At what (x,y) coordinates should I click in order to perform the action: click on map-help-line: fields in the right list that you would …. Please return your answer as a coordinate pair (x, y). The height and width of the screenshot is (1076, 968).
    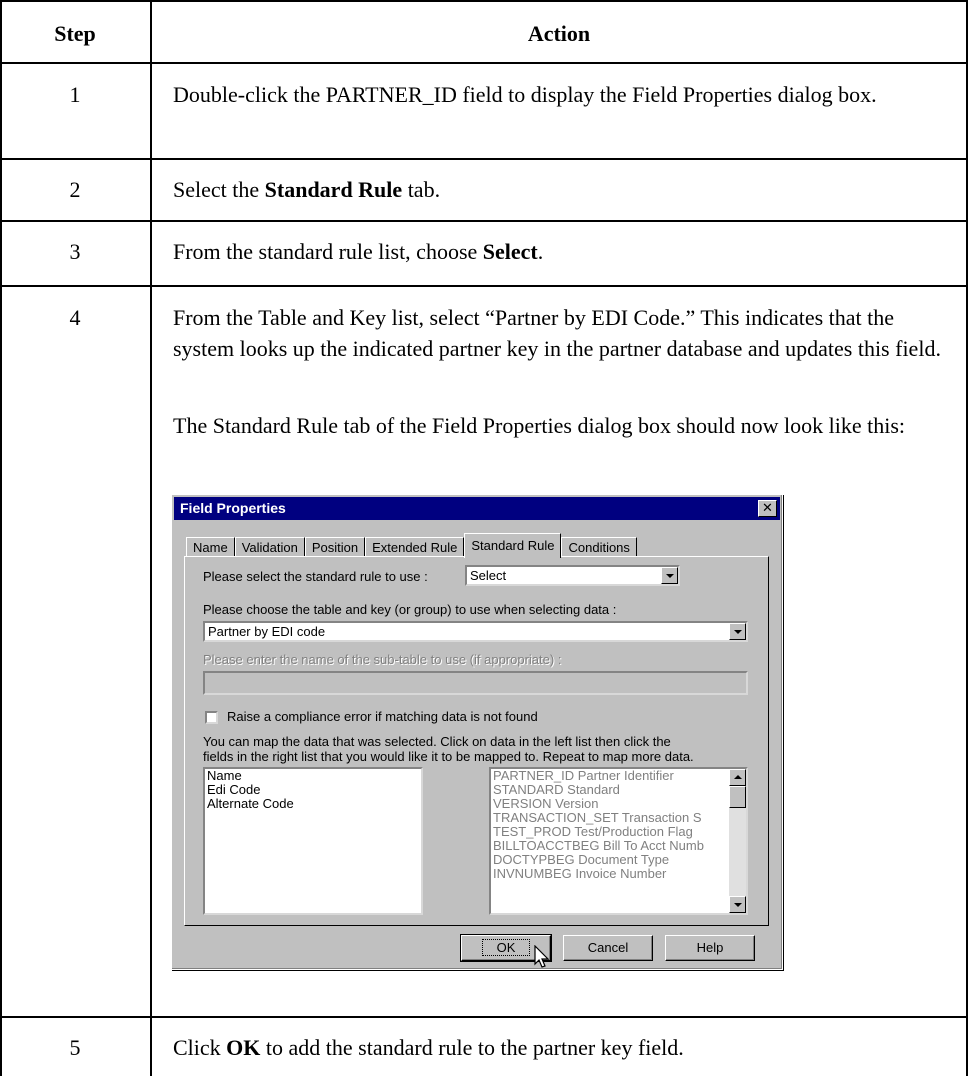
    Looking at the image, I should click on (448, 756).